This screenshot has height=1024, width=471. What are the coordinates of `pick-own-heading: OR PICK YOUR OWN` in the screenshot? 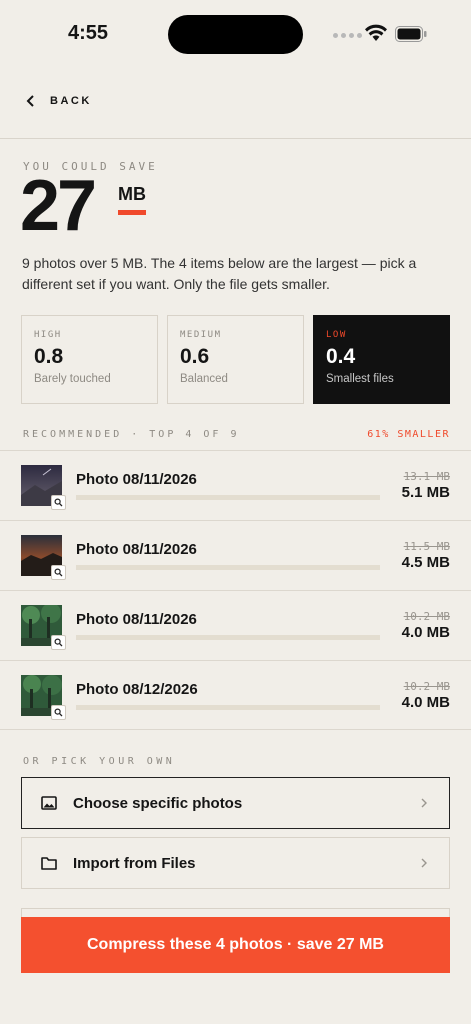 It's located at (99, 761).